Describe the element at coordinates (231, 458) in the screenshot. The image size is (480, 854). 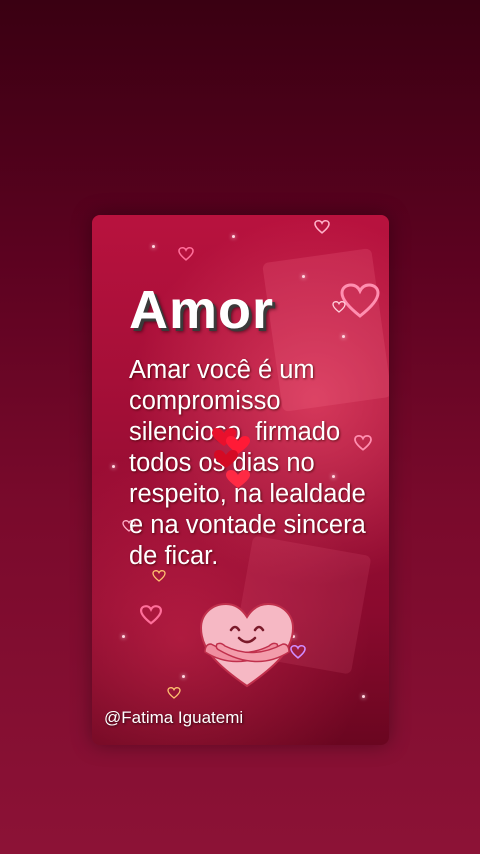
I see `red-heart-icon` at that location.